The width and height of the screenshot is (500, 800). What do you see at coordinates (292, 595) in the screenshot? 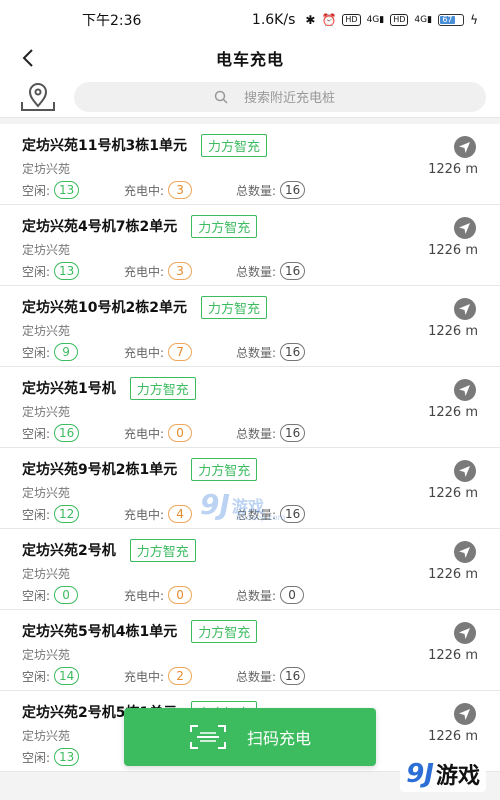
I see `total-count: 0` at bounding box center [292, 595].